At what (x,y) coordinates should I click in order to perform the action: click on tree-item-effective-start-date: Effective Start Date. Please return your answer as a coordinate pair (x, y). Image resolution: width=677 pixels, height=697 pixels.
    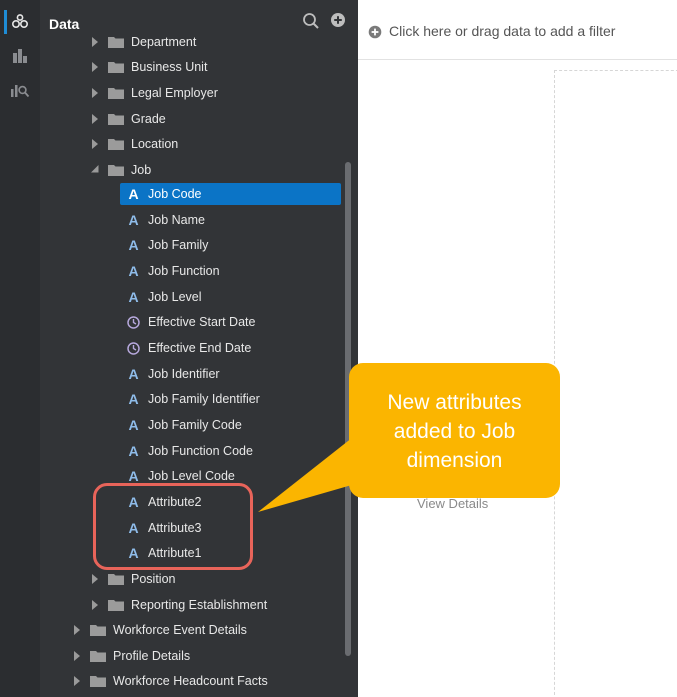
    Looking at the image, I should click on (191, 322).